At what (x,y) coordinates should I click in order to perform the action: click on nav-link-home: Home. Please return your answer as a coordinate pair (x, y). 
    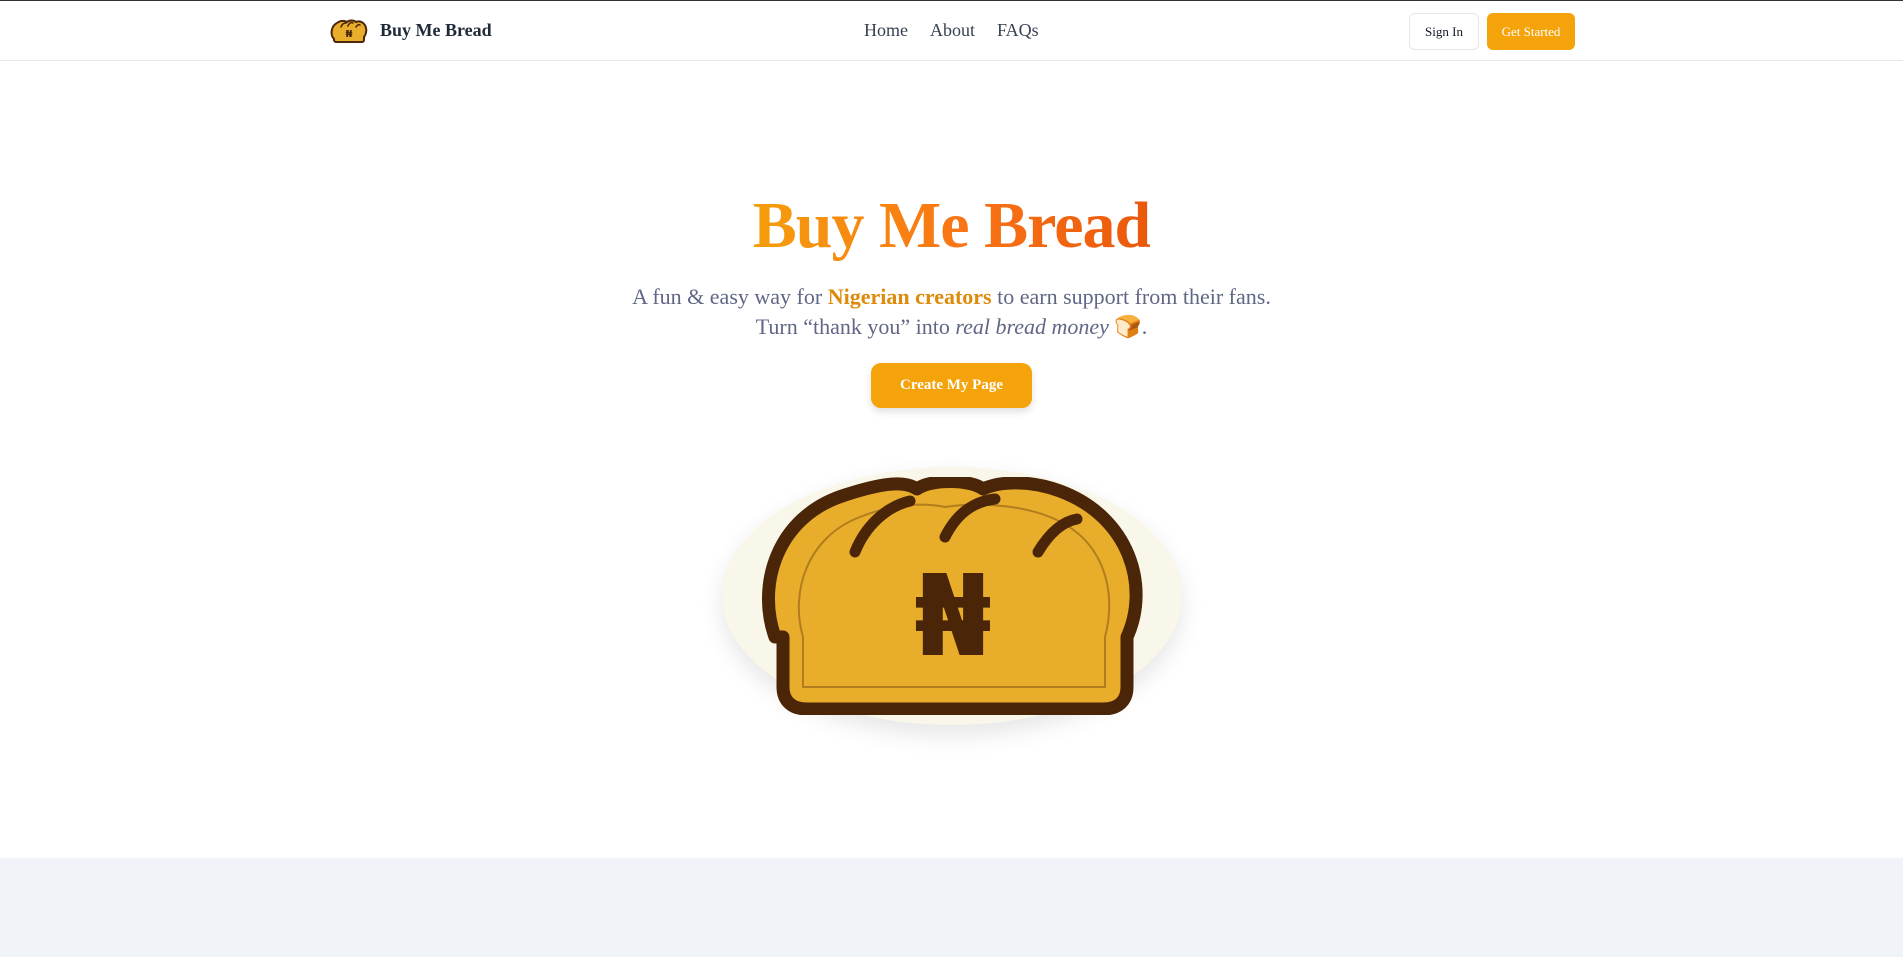
    Looking at the image, I should click on (886, 30).